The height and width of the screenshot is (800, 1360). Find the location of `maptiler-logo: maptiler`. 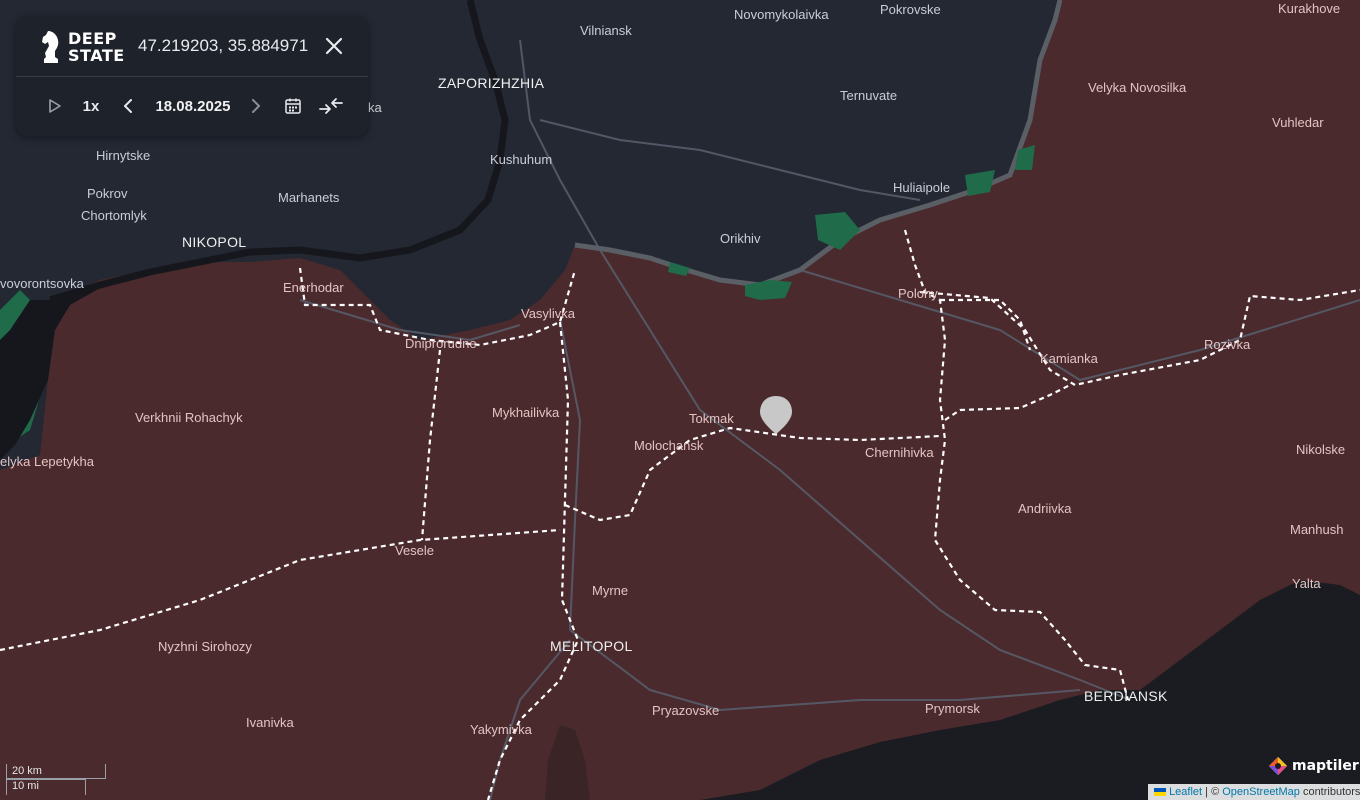

maptiler-logo: maptiler is located at coordinates (1313, 766).